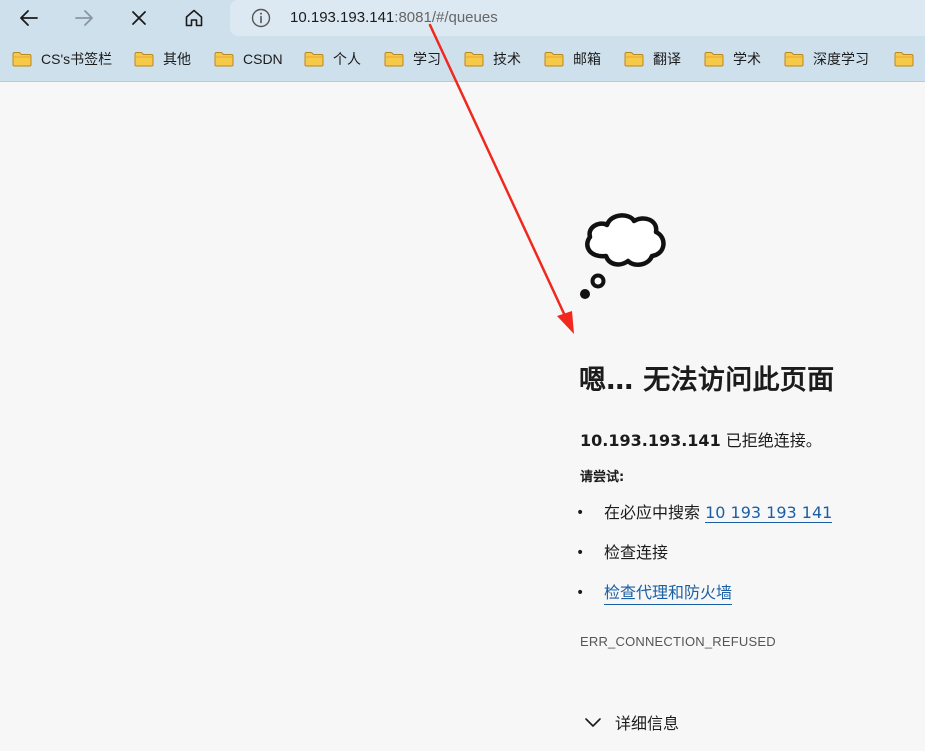  What do you see at coordinates (668, 593) in the screenshot?
I see `check-proxy-link: 检查代理和防火墙` at bounding box center [668, 593].